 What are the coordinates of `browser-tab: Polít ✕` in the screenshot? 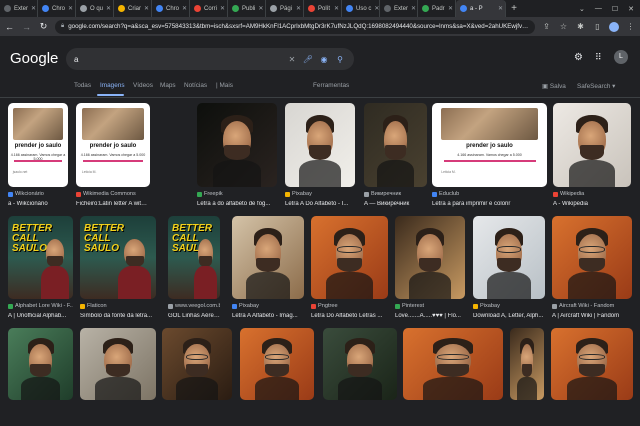 It's located at (323, 8).